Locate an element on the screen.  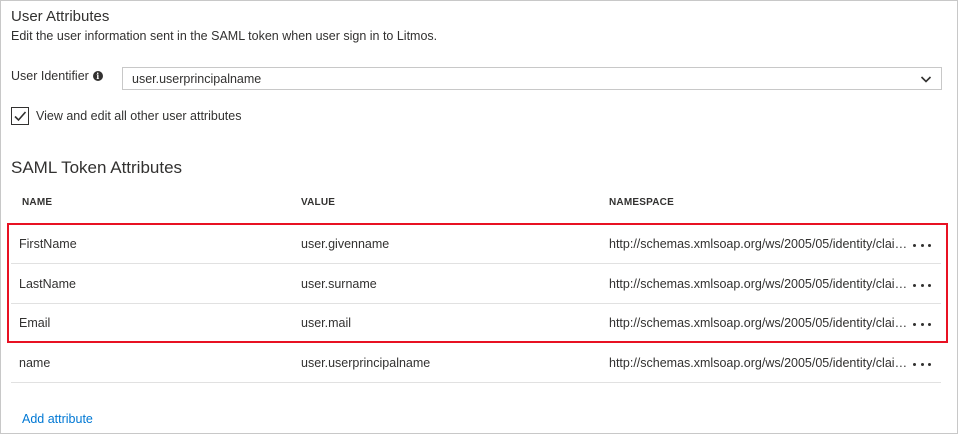
user-identifier-dropdown: user.userprincipalname is located at coordinates (532, 78).